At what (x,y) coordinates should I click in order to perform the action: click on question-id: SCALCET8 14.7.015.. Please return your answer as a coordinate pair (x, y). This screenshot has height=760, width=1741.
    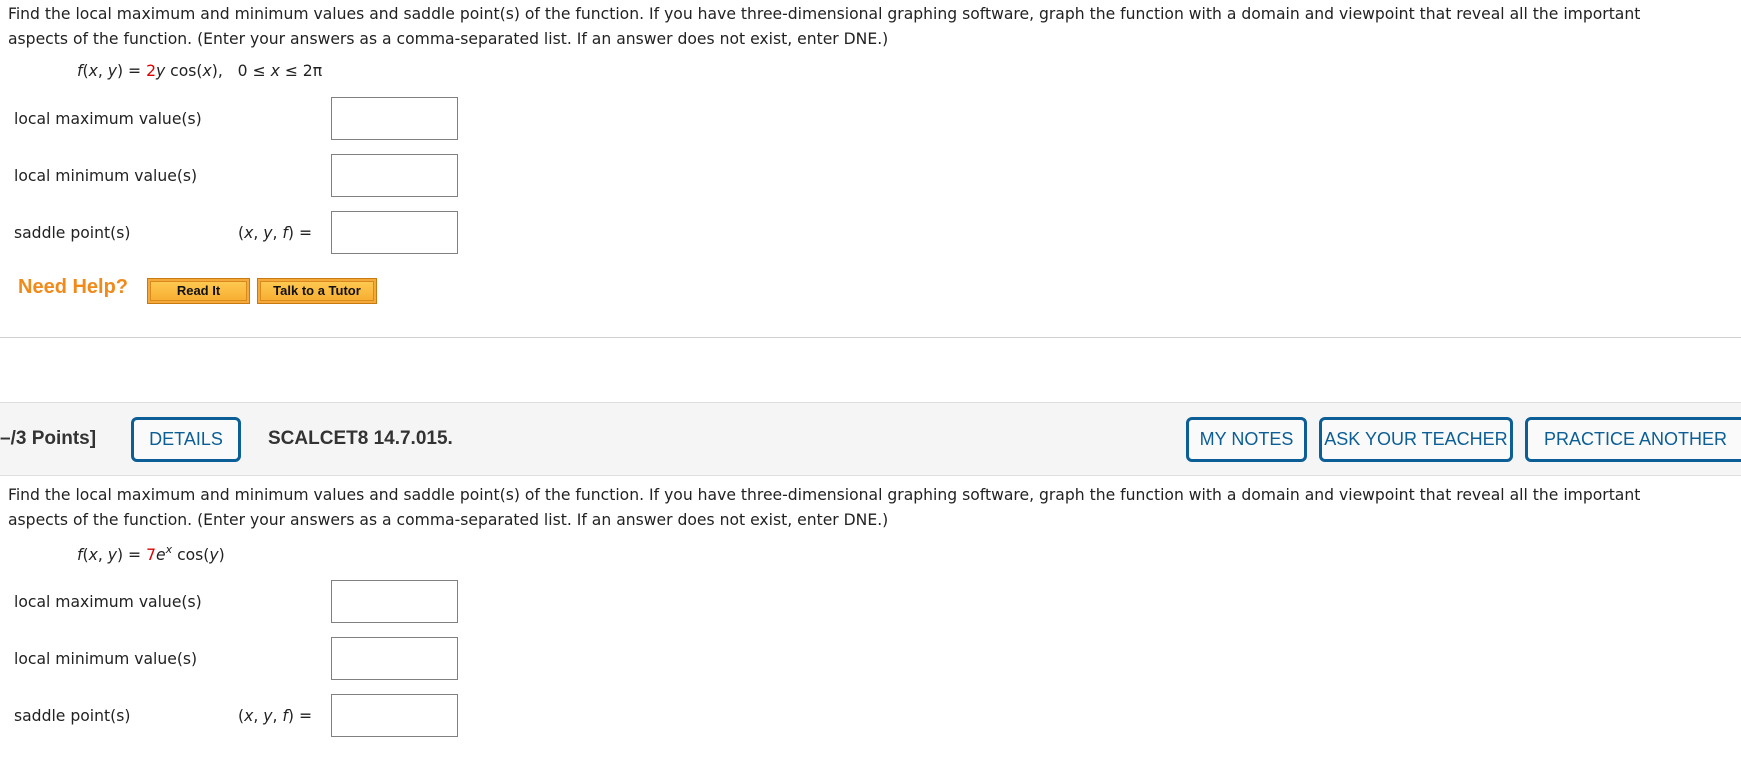
    Looking at the image, I should click on (360, 438).